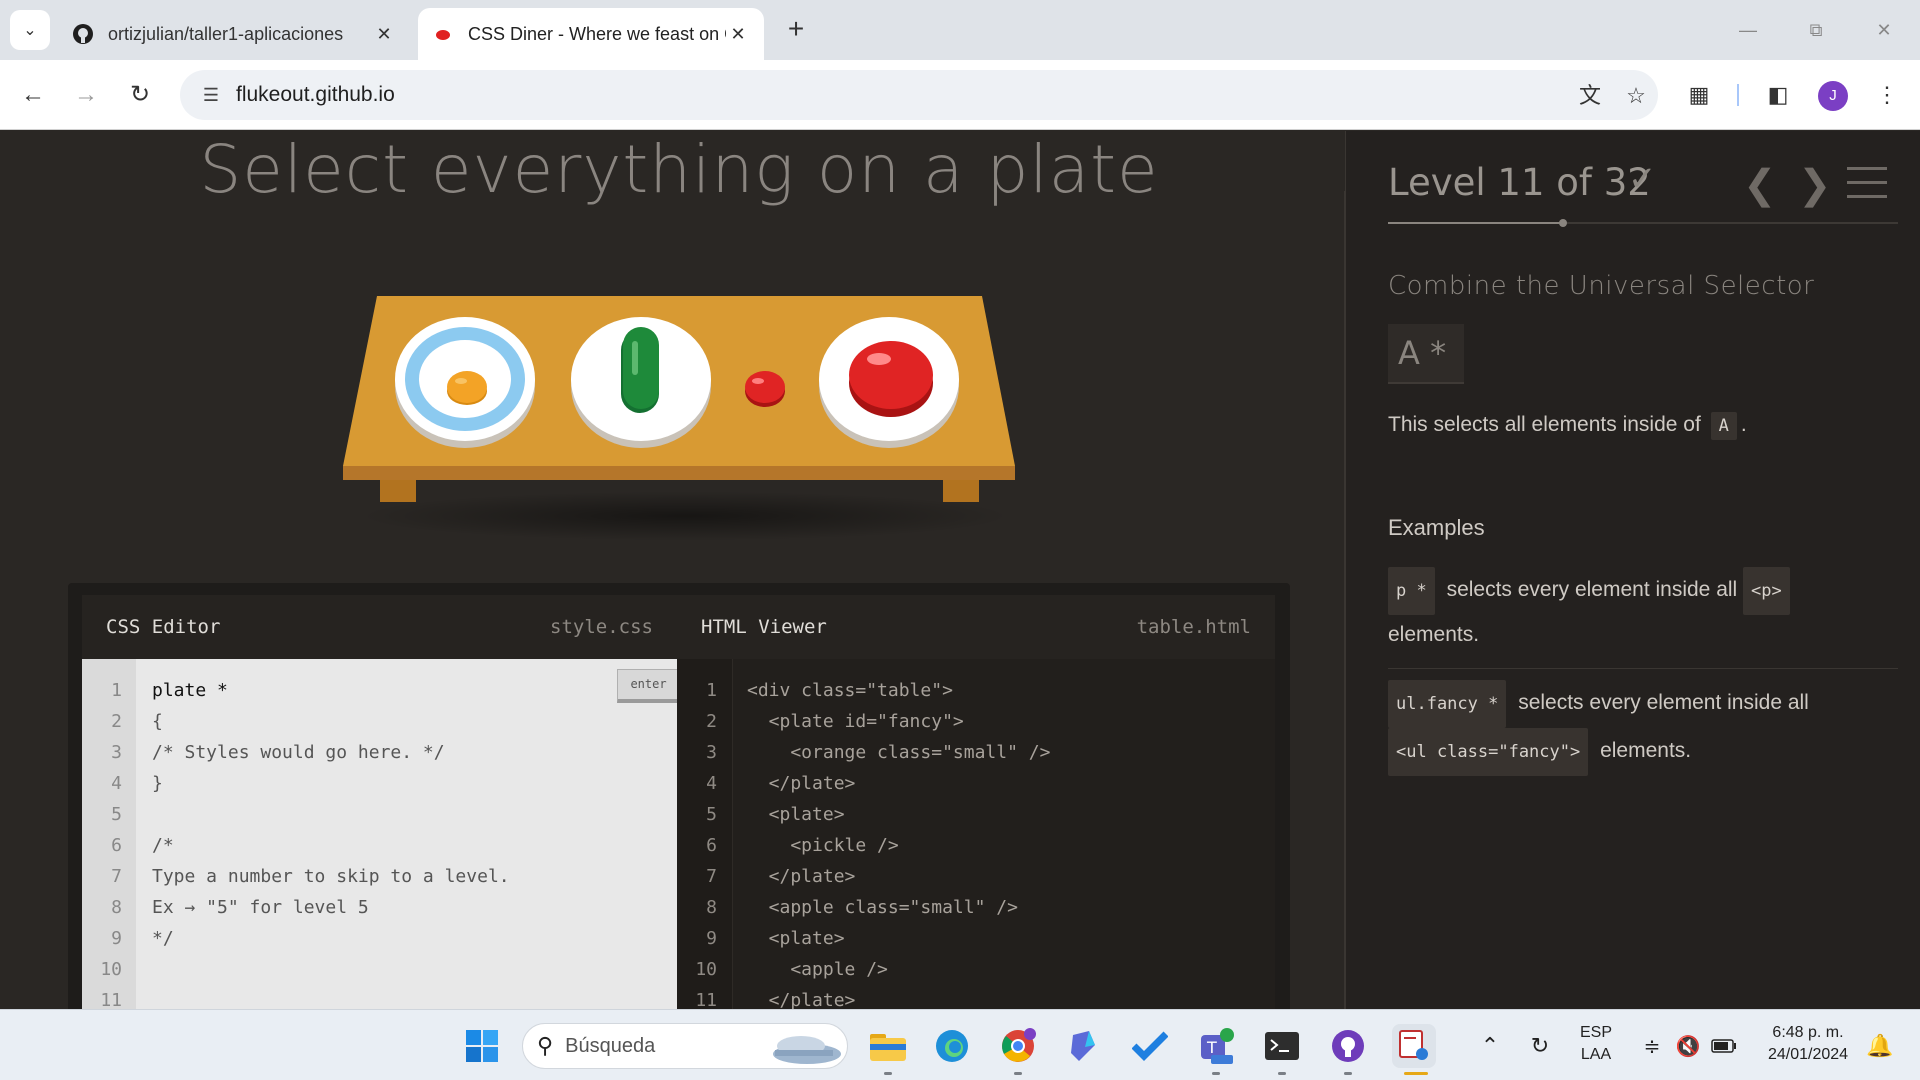  Describe the element at coordinates (1636, 96) in the screenshot. I see `bookmark-star-icon: ☆` at that location.